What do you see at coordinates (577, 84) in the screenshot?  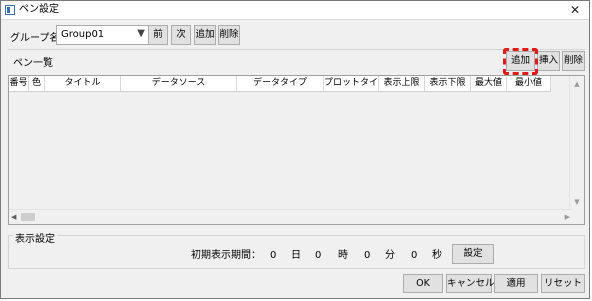 I see `scroll-up-icon: ▲` at bounding box center [577, 84].